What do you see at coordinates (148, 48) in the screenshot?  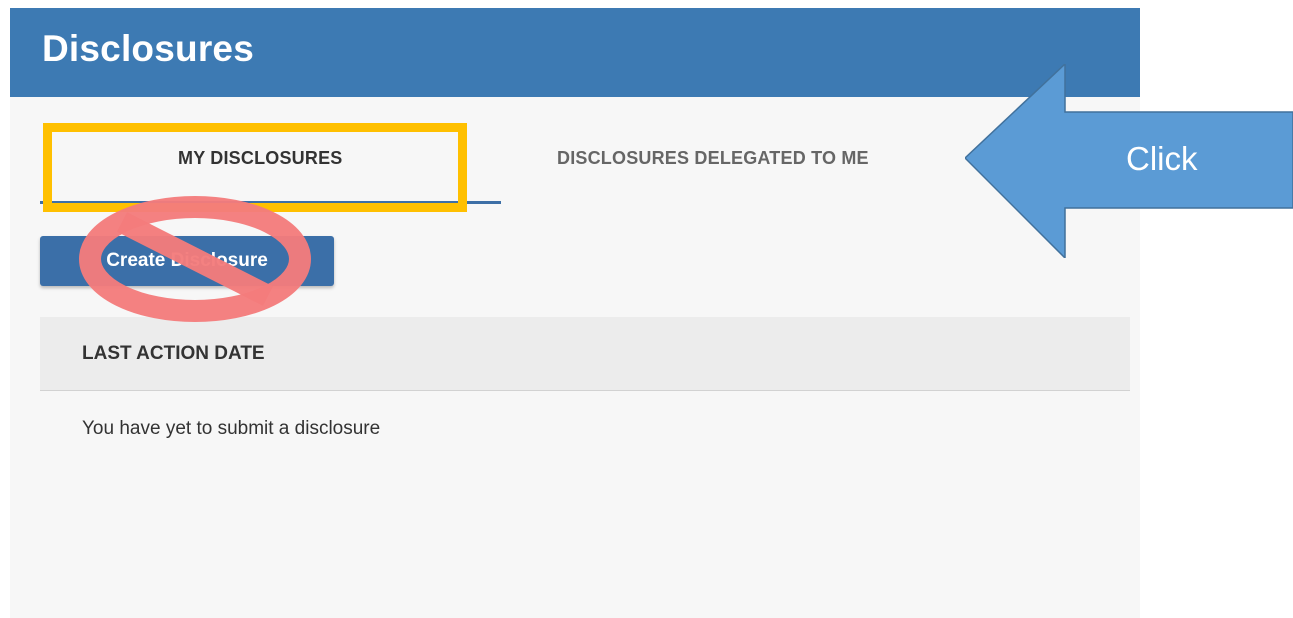 I see `page-title: Disclosures` at bounding box center [148, 48].